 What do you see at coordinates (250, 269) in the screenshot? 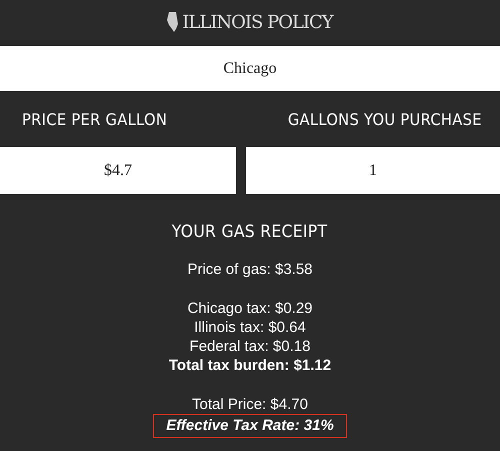
I see `receipt-line: Price of gas: $3.58` at bounding box center [250, 269].